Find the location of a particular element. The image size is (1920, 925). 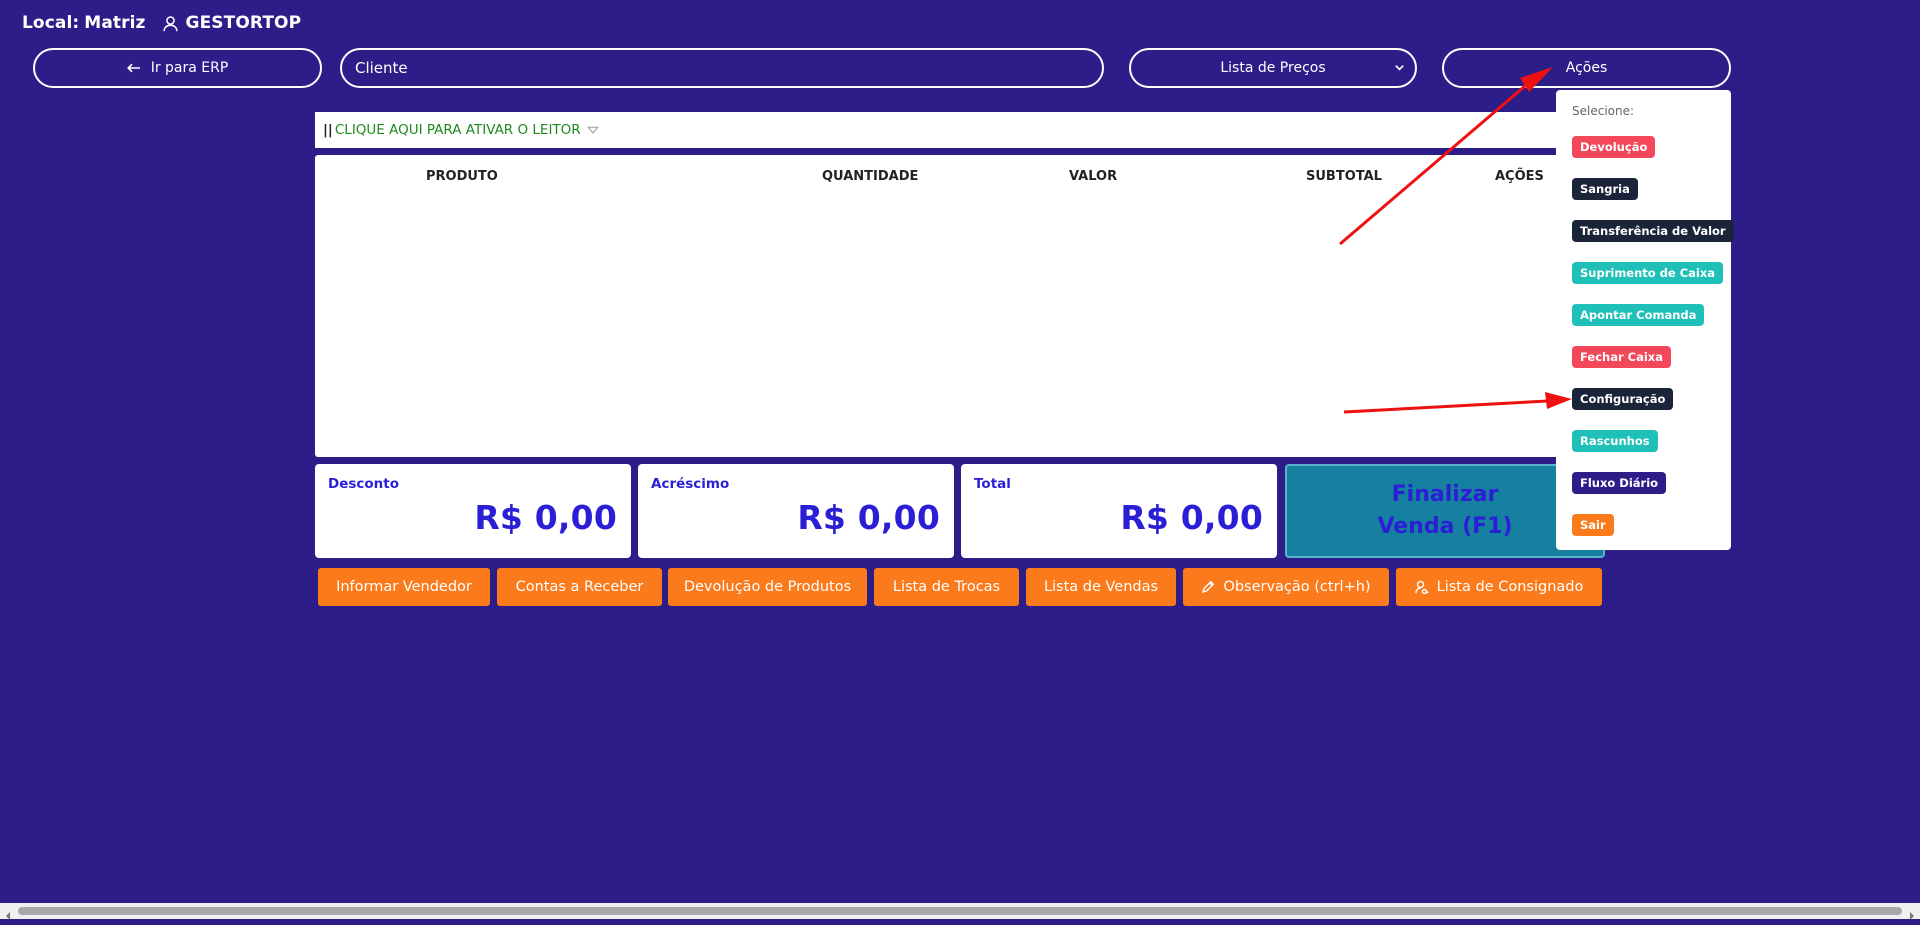

go-to-erp-button: Ir para ERP is located at coordinates (177, 68).